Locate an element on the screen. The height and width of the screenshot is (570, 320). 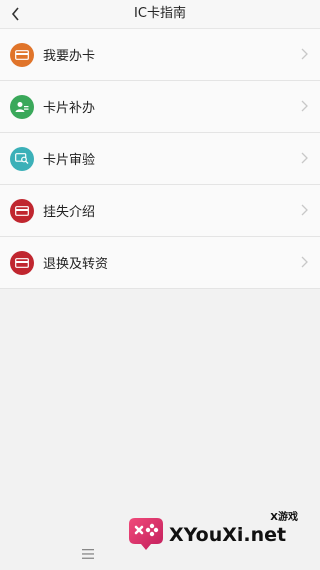
list-item-exchange-transfer: 退换及转资 is located at coordinates (160, 263).